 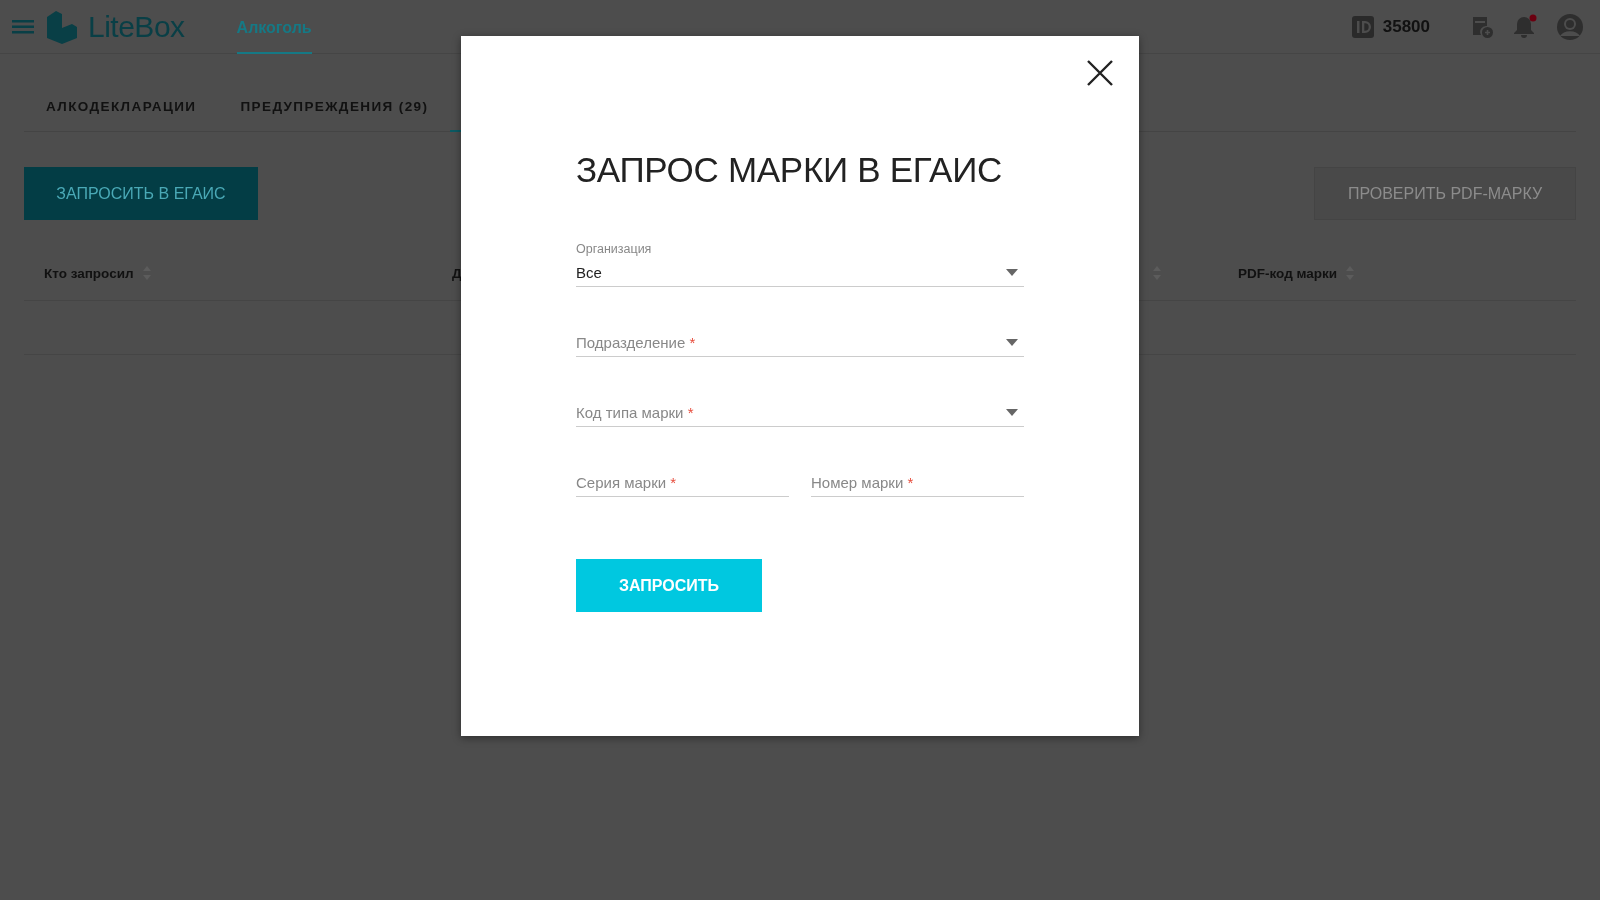 I want to click on column-header: PDF-код марки, so click(x=1288, y=273).